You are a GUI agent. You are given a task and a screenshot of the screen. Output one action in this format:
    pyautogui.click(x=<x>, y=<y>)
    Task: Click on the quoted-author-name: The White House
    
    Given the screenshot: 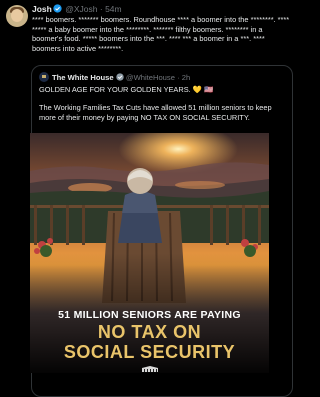 What is the action you would take?
    pyautogui.click(x=83, y=77)
    